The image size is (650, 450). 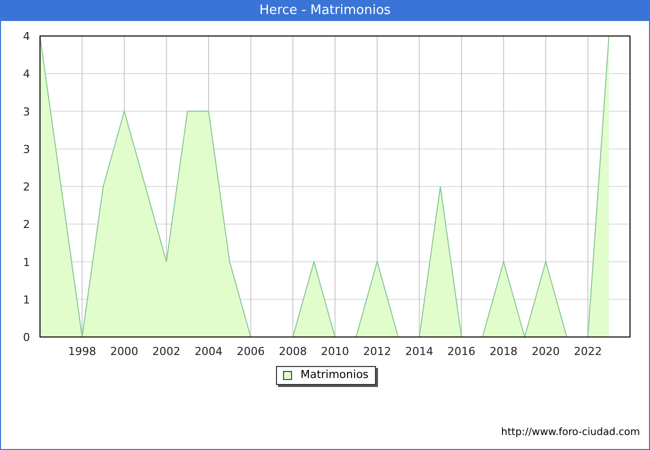 I want to click on footer-link: http://www.foro-ciudad.com, so click(x=570, y=432).